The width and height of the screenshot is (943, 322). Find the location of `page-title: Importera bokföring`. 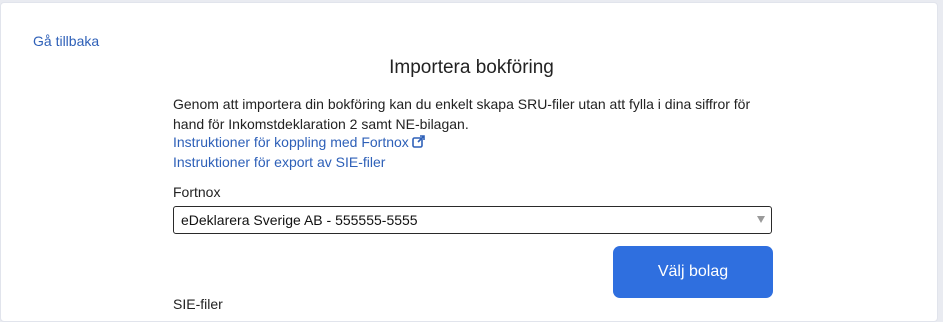

page-title: Importera bokföring is located at coordinates (471, 67).